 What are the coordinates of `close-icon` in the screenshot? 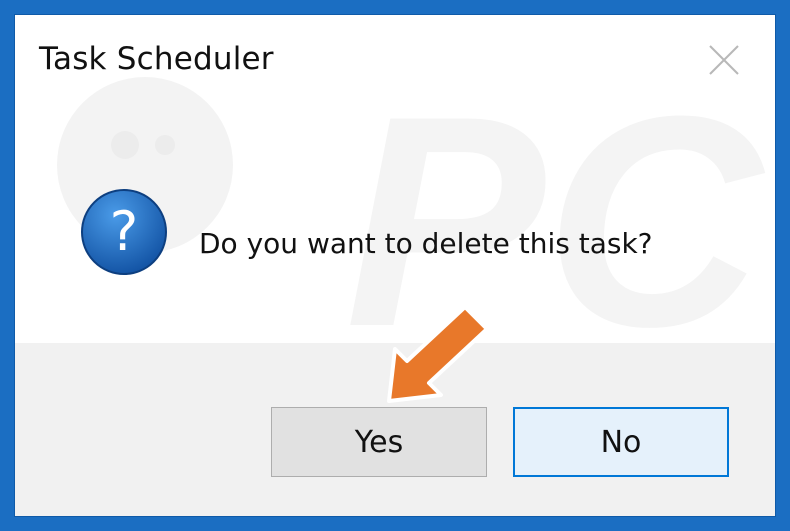 It's located at (724, 60).